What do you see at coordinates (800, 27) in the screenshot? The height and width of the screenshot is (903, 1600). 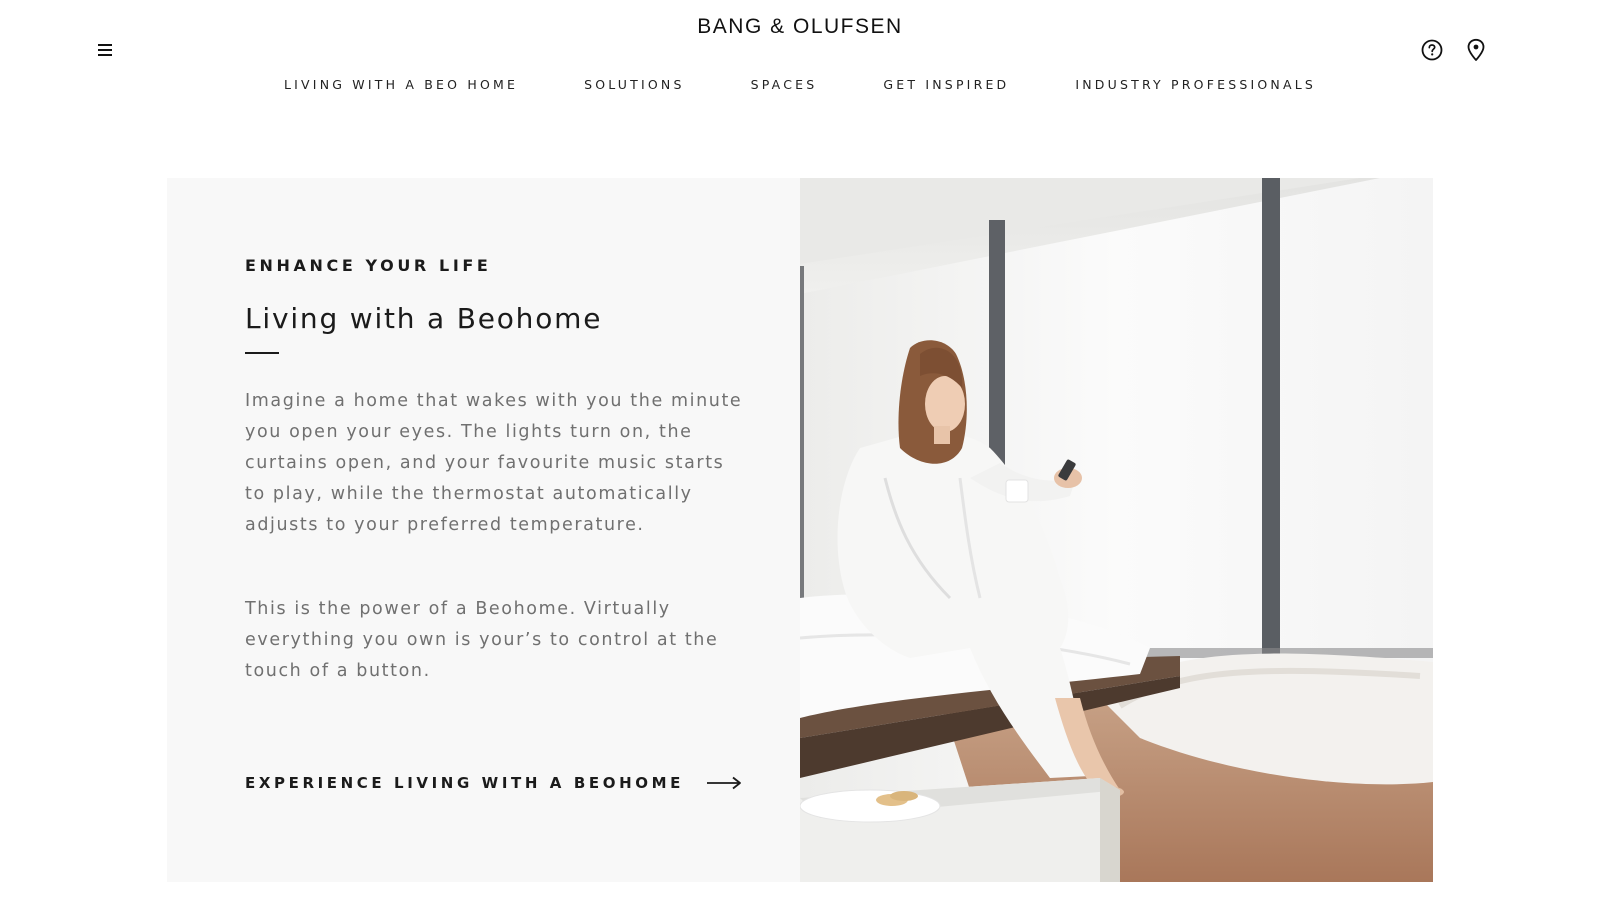 I see `brand-logo: BANG & OLUFSEN` at bounding box center [800, 27].